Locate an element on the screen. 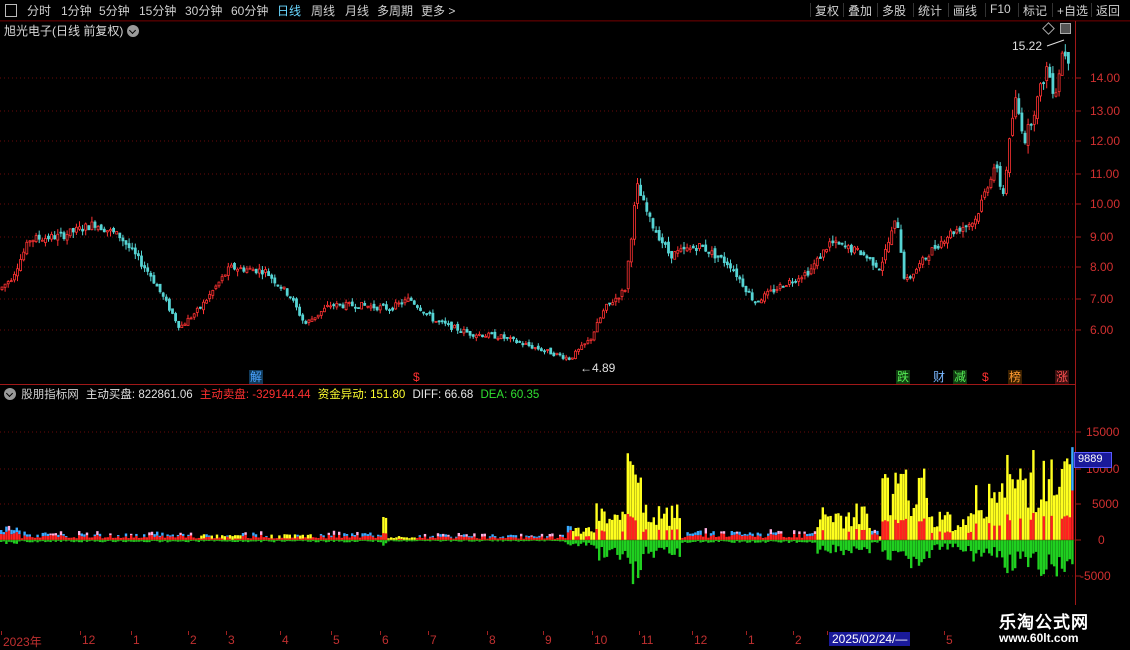  watermark: 乐淘公式网 www.60lt.com is located at coordinates (1057, 627).